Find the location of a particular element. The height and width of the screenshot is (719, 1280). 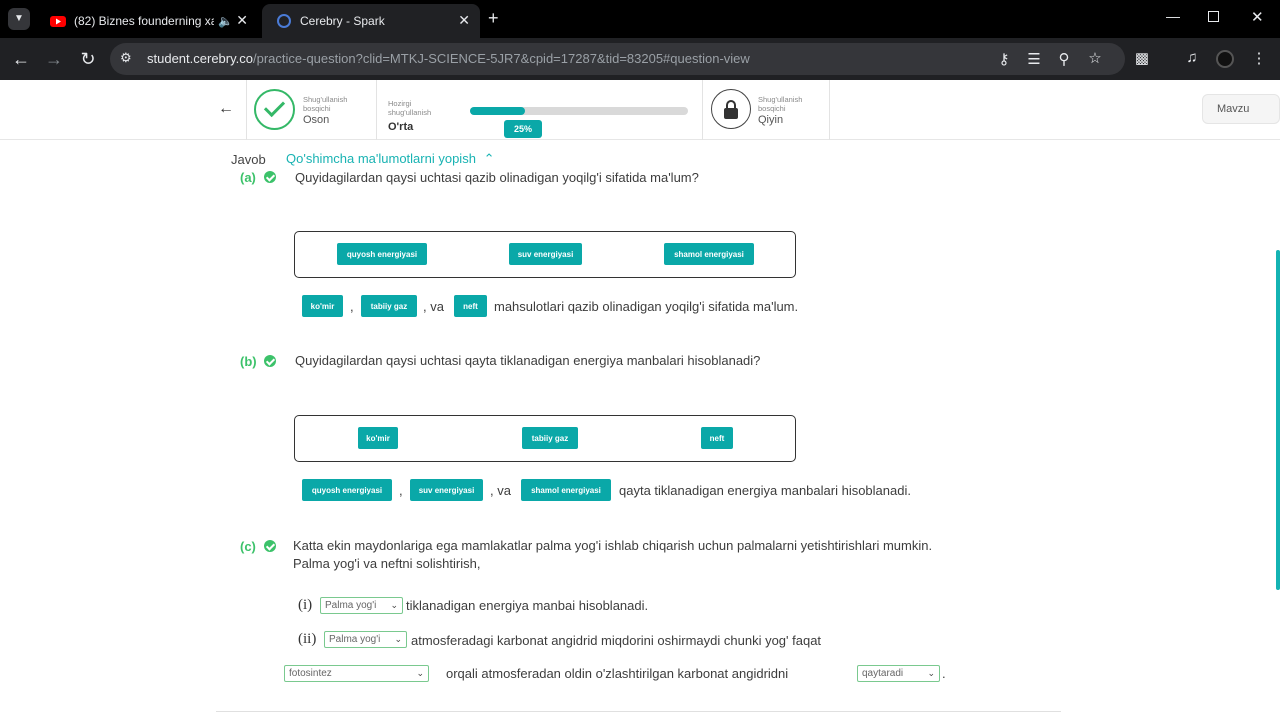

tab-title: Cerebry - Spark is located at coordinates (342, 21).